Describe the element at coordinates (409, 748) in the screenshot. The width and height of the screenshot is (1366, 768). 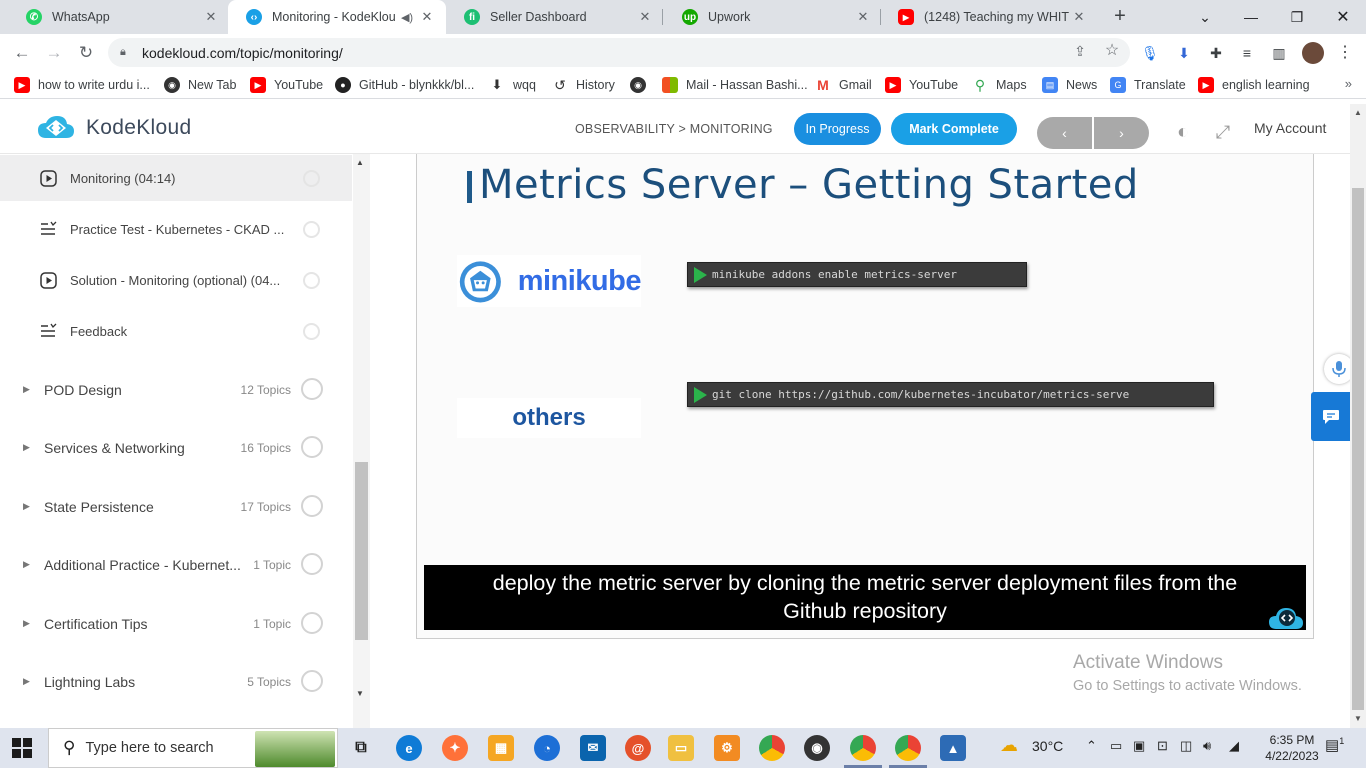
I see `edge-icon: e` at that location.